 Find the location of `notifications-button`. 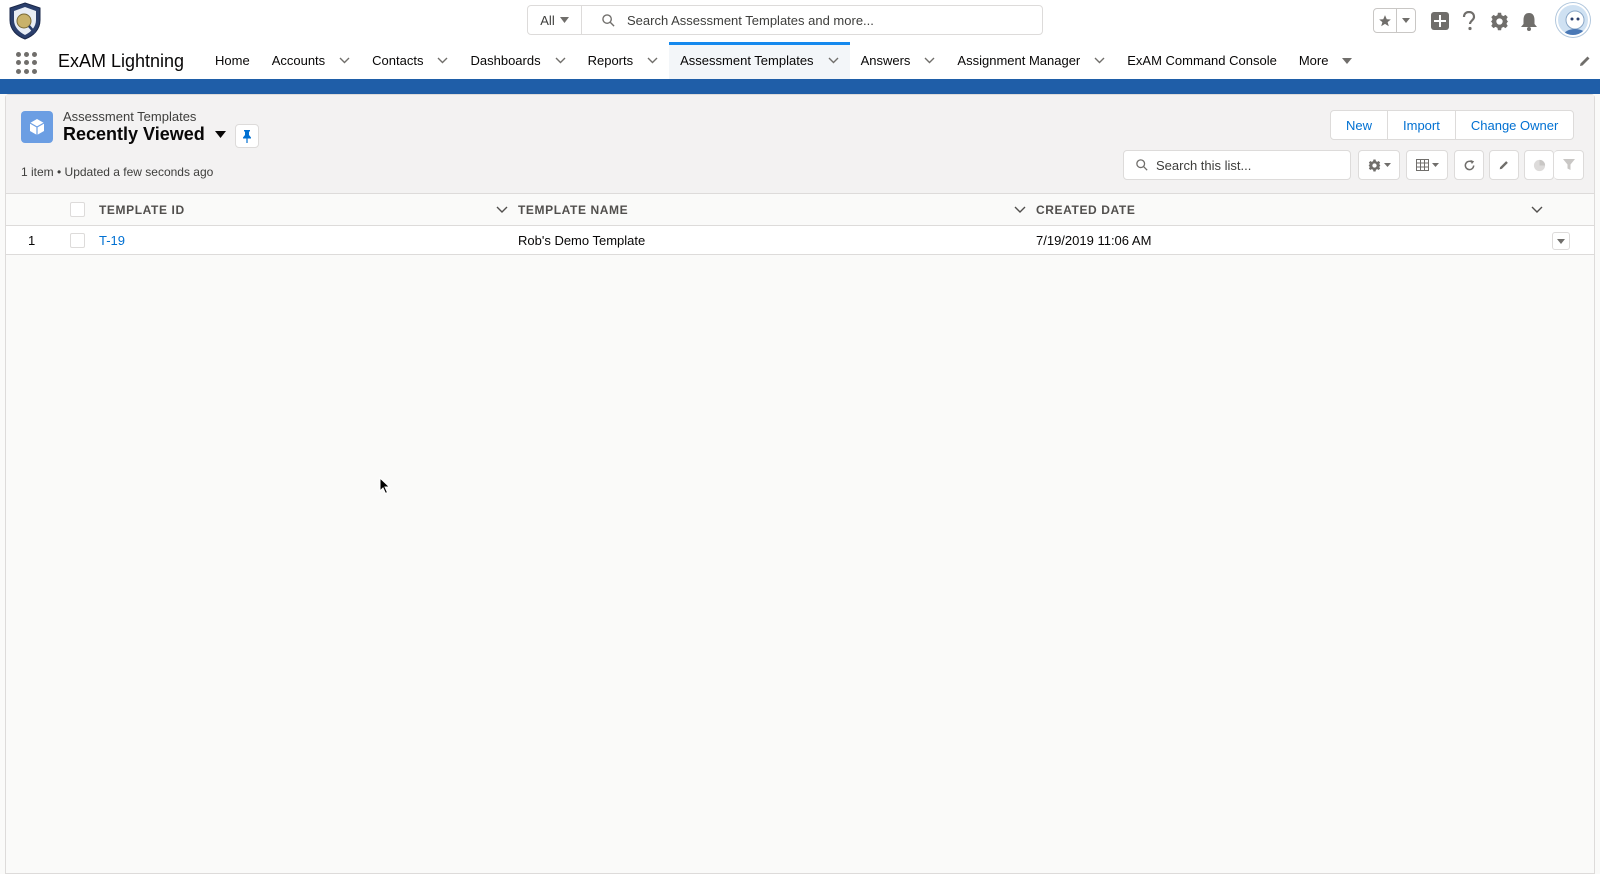

notifications-button is located at coordinates (1529, 21).